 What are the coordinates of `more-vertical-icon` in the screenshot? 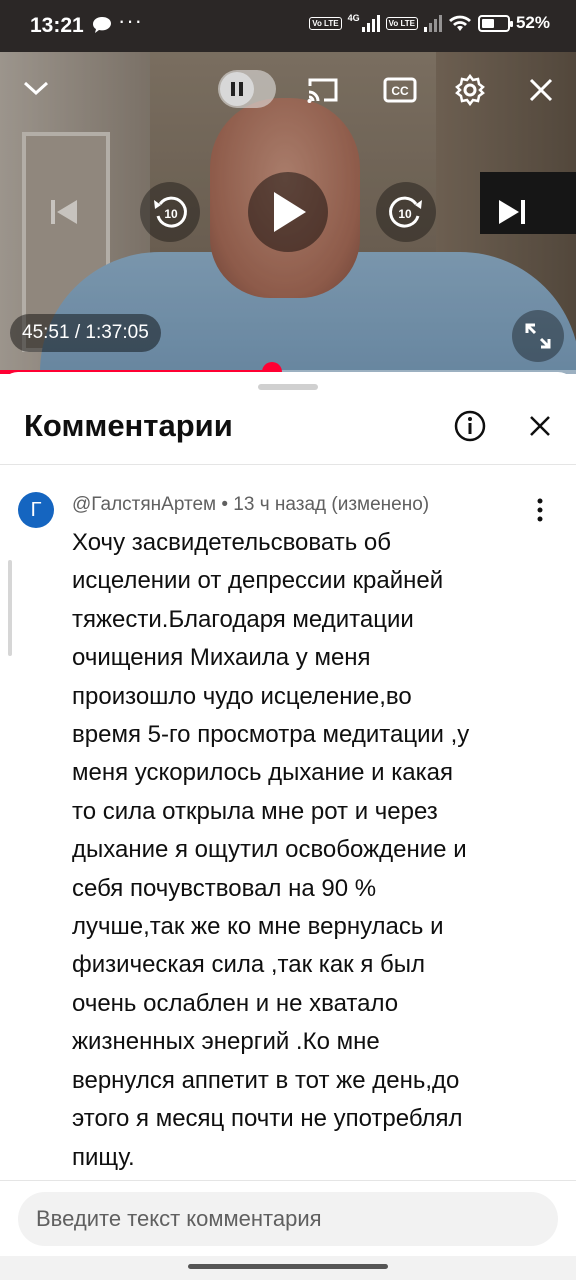 It's located at (540, 510).